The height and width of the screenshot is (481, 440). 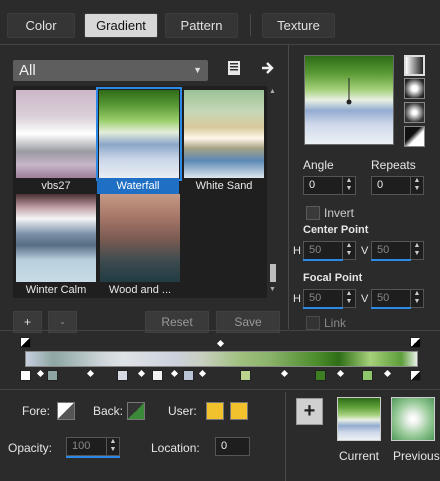 What do you see at coordinates (313, 213) in the screenshot?
I see `invert-checkbox` at bounding box center [313, 213].